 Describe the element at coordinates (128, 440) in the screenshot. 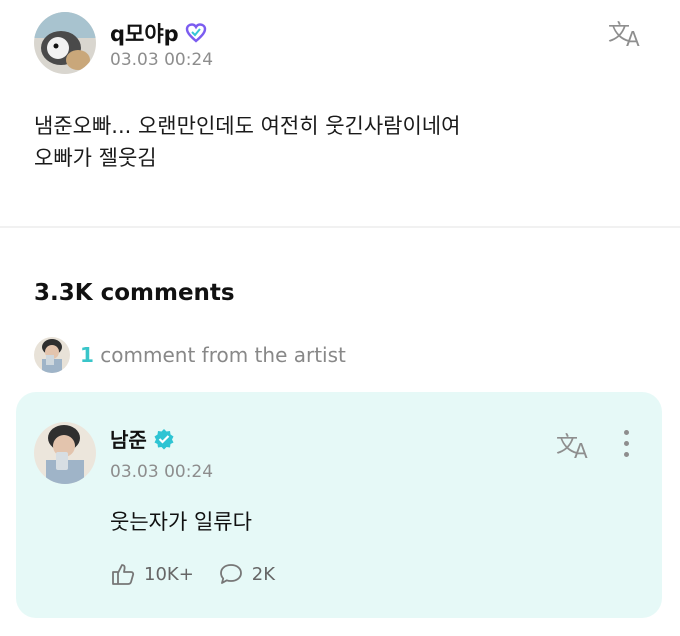

I see `artist-name-text: 남준` at that location.